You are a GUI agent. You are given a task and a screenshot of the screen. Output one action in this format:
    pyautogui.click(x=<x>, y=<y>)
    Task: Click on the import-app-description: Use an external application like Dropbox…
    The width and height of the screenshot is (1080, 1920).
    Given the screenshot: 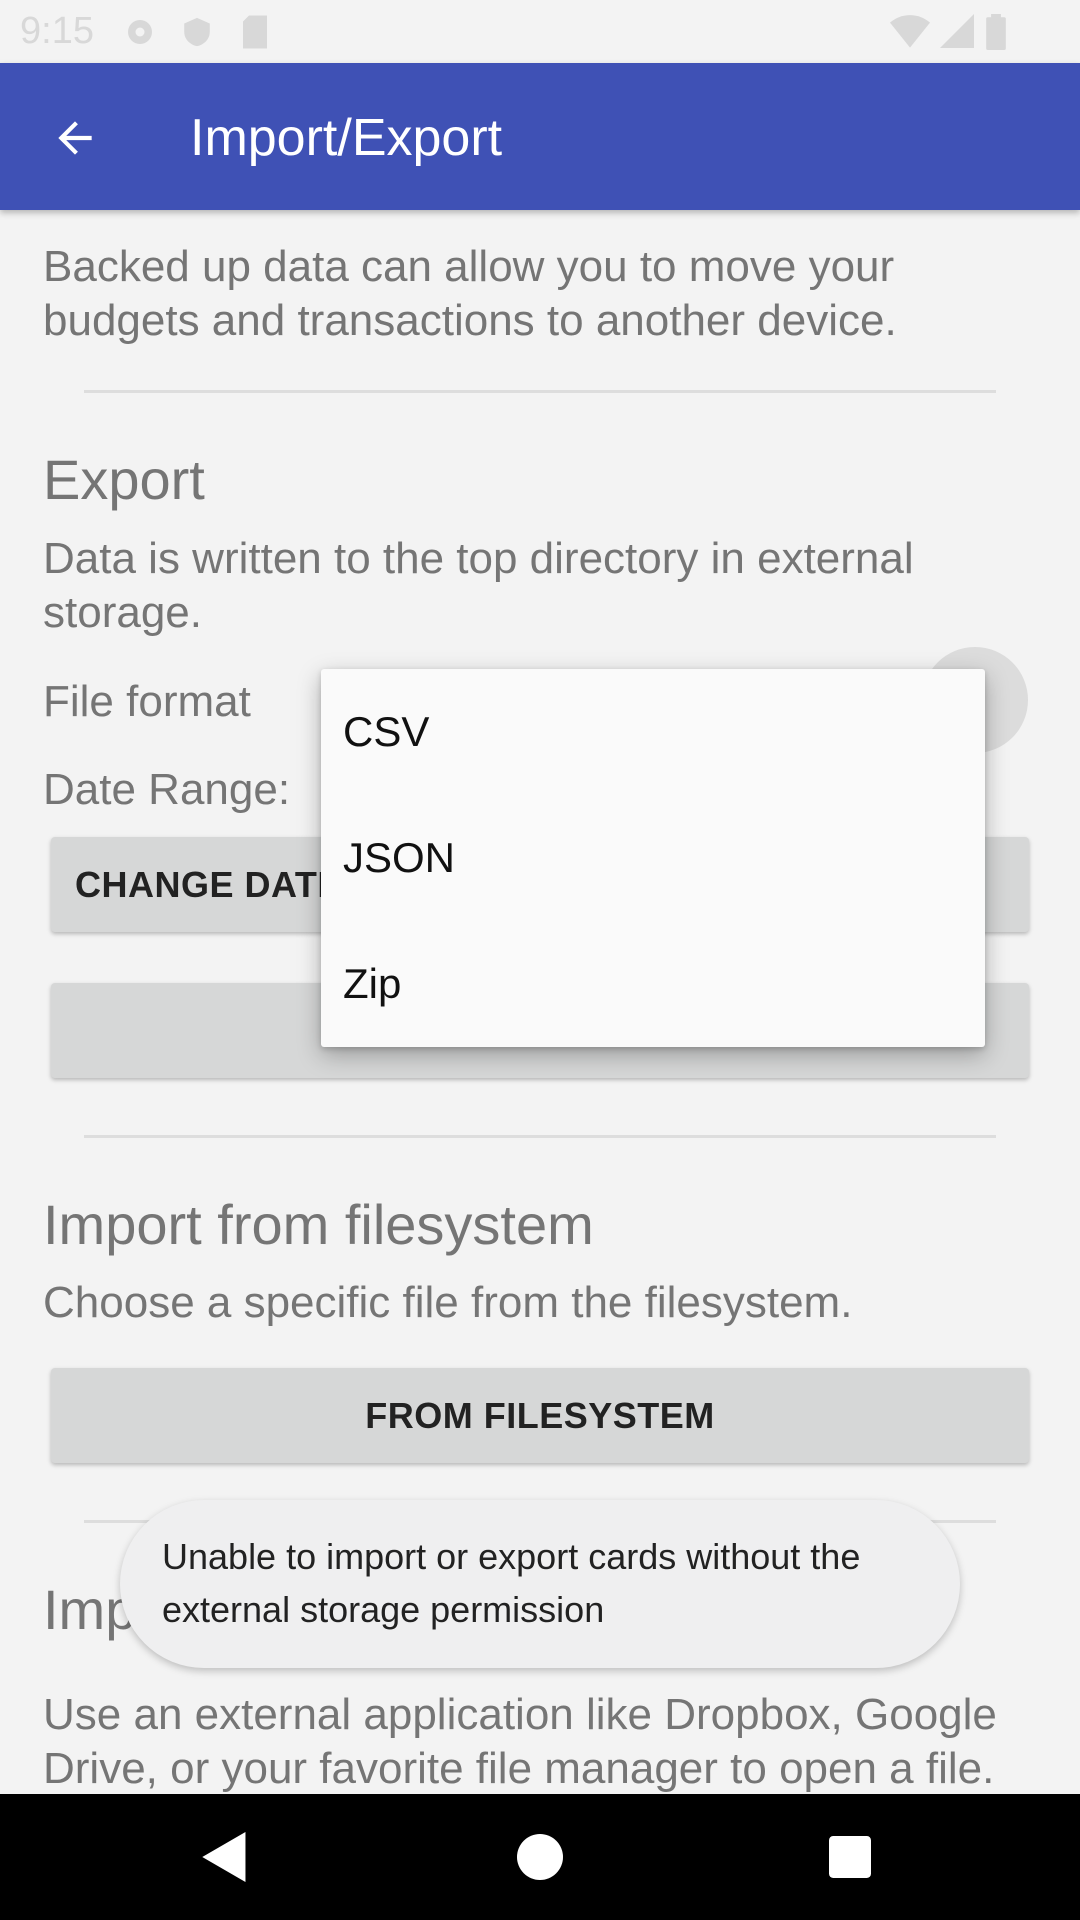 What is the action you would take?
    pyautogui.click(x=520, y=1741)
    